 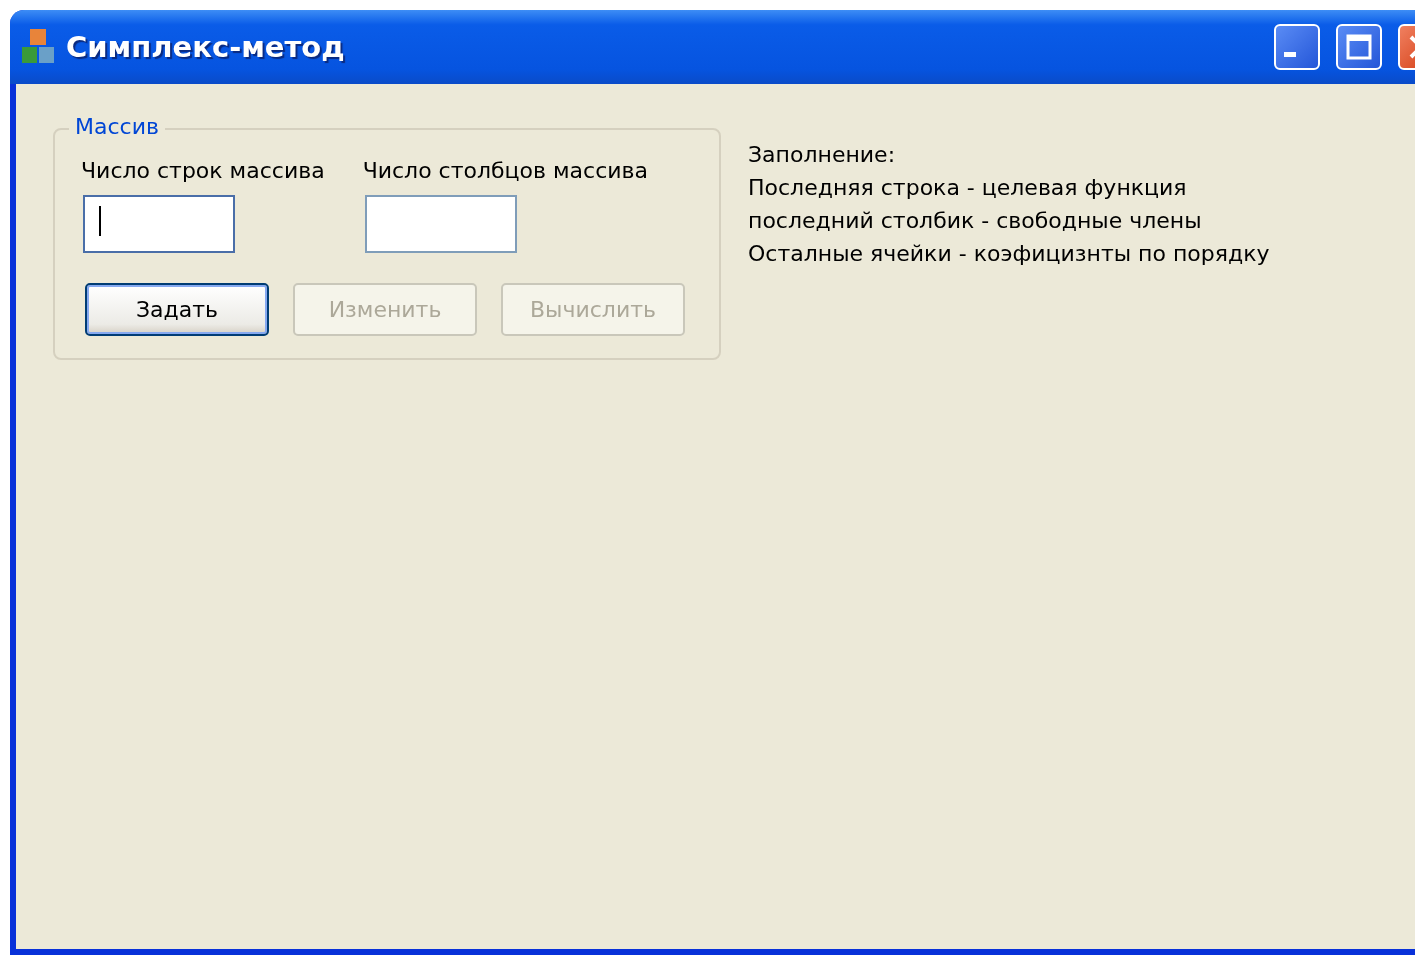 What do you see at coordinates (203, 170) in the screenshot?
I see `field-label: Число строк массива` at bounding box center [203, 170].